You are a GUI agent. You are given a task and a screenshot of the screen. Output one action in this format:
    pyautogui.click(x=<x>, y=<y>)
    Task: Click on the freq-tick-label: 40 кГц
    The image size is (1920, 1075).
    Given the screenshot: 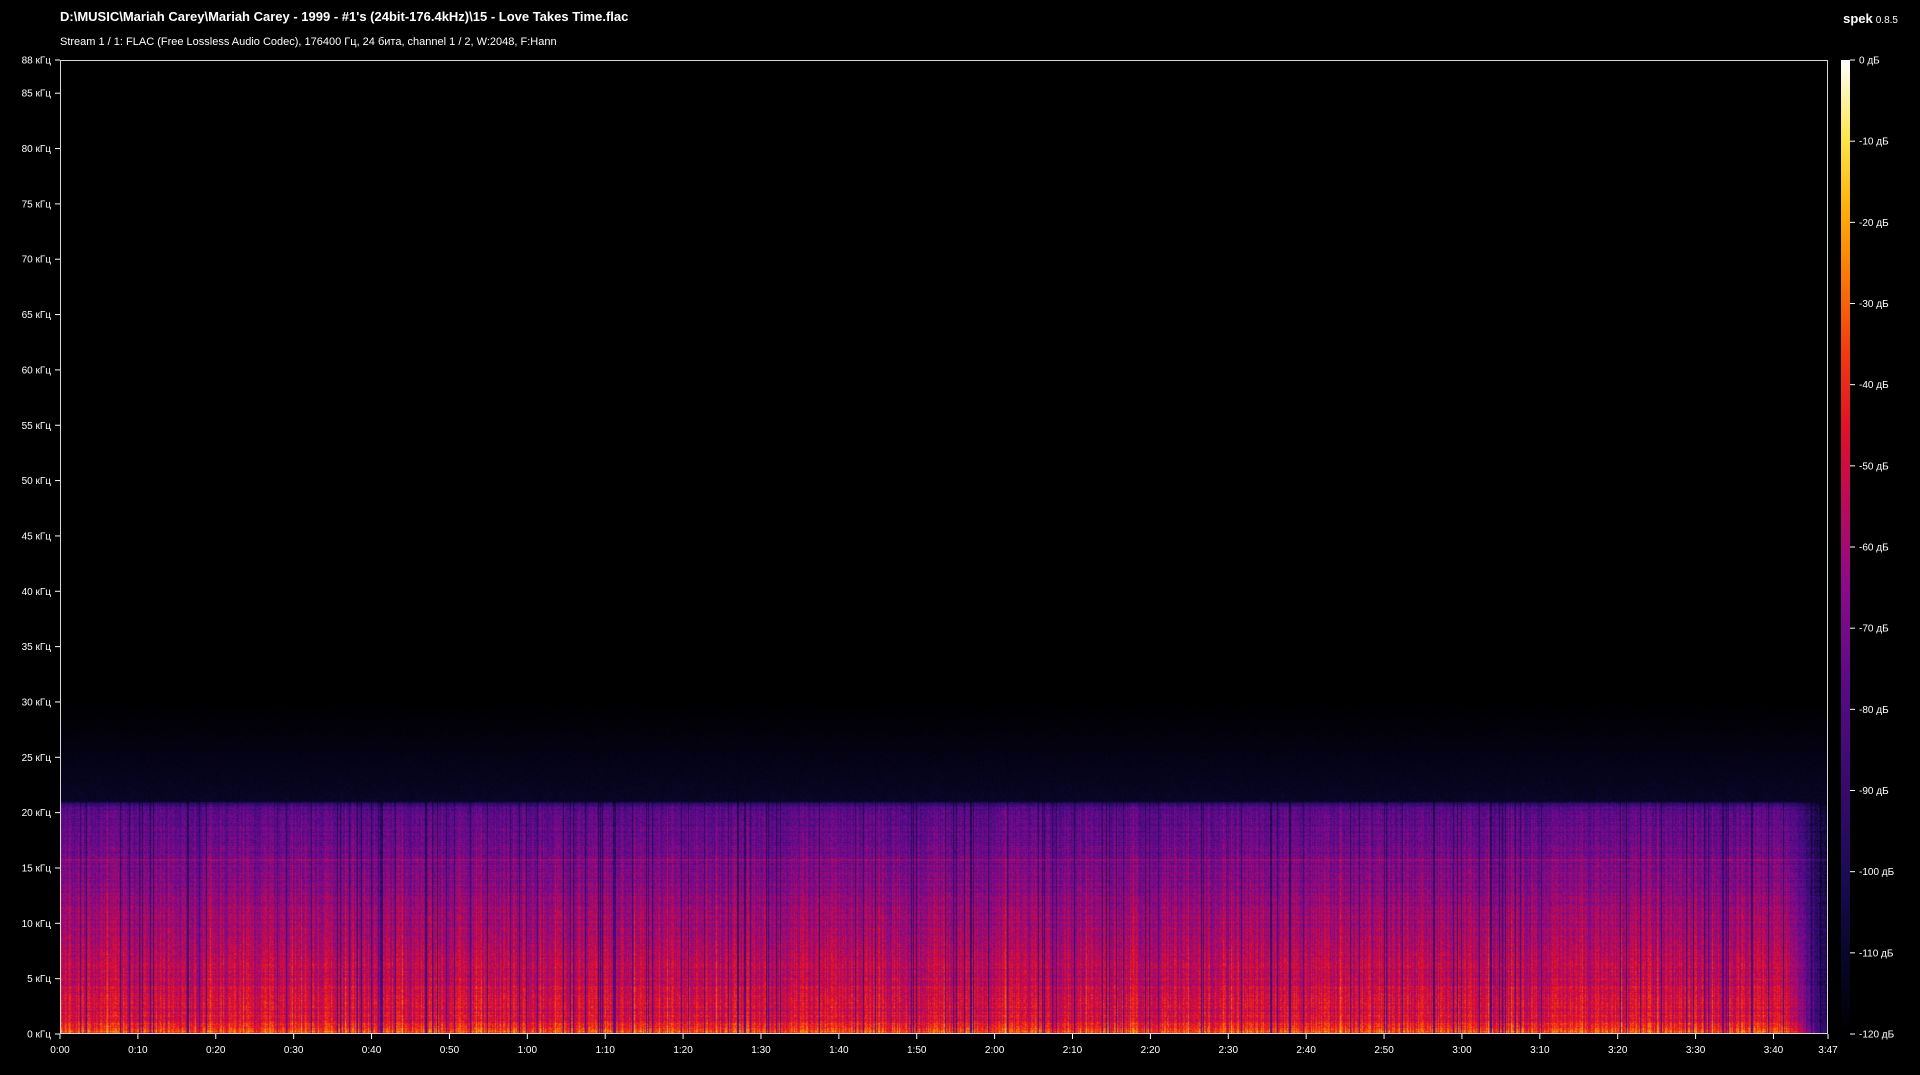 What is the action you would take?
    pyautogui.click(x=37, y=592)
    